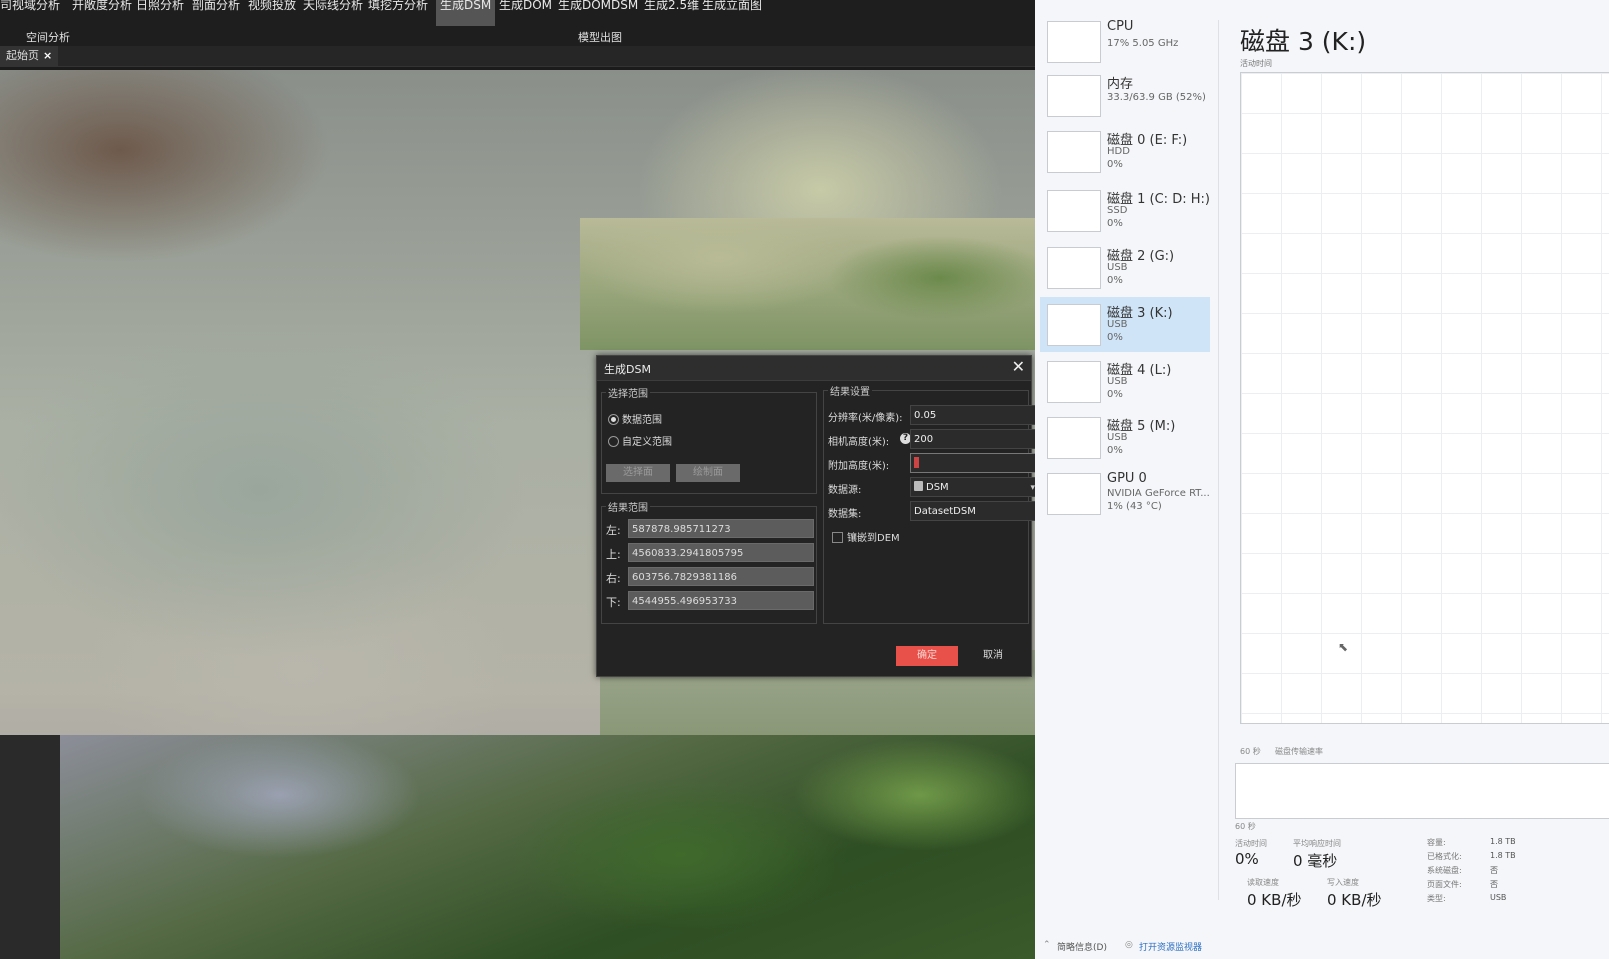  Describe the element at coordinates (837, 537) in the screenshot. I see `checkbox-icon` at that location.